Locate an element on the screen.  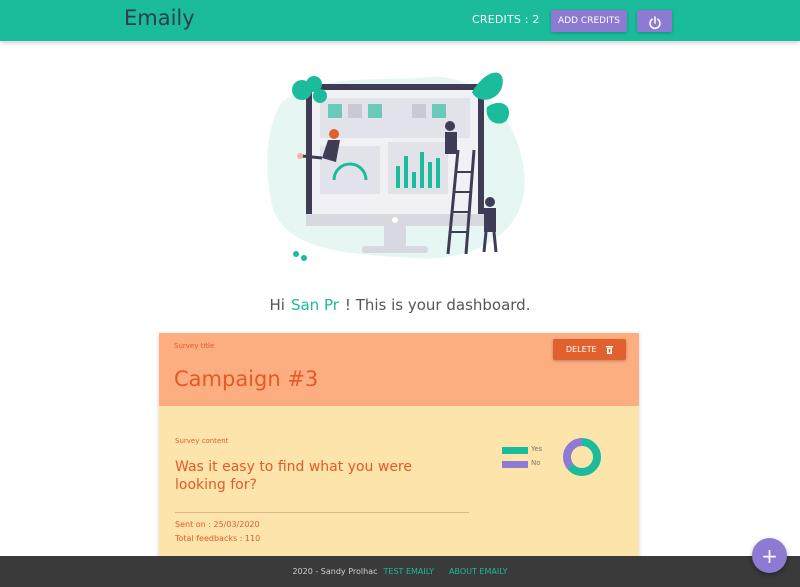
dashboard-greeting: Hi San Pr ! This is your dashboard. is located at coordinates (400, 305).